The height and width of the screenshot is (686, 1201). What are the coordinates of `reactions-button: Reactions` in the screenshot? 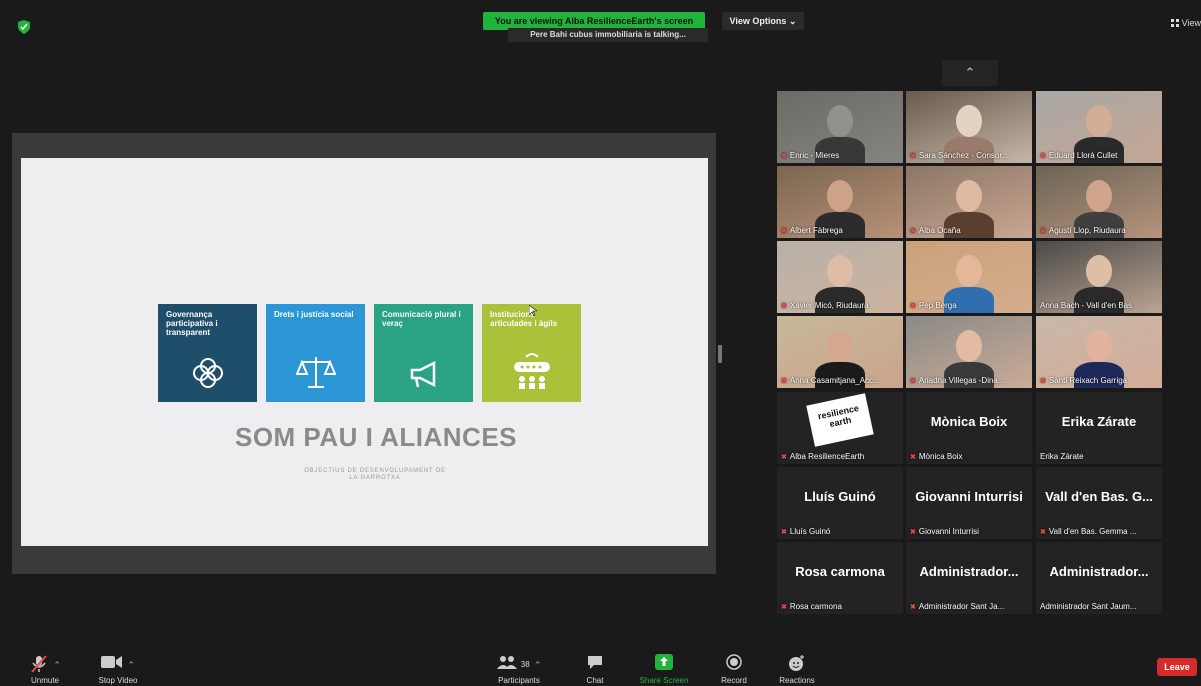 It's located at (797, 669).